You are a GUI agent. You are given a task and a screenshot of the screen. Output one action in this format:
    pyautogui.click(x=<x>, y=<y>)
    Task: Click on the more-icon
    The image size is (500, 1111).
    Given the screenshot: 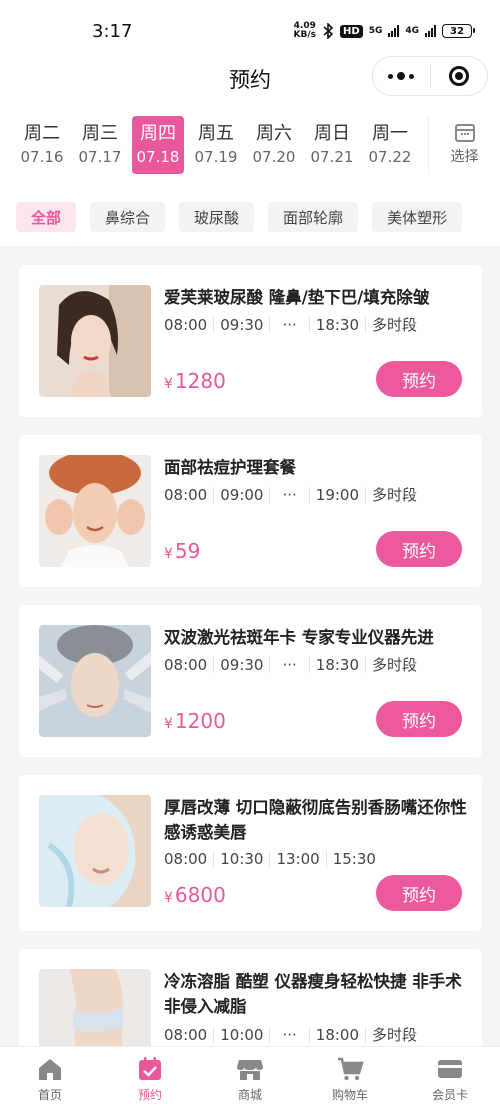 What is the action you would take?
    pyautogui.click(x=401, y=76)
    